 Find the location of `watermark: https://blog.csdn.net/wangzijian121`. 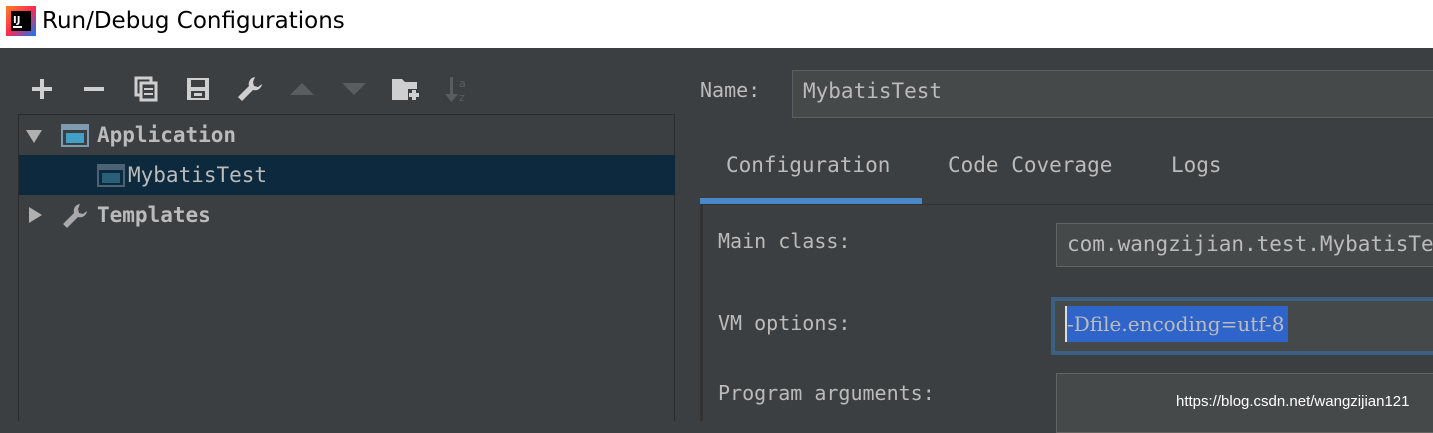

watermark: https://blog.csdn.net/wangzijian121 is located at coordinates (1293, 401).